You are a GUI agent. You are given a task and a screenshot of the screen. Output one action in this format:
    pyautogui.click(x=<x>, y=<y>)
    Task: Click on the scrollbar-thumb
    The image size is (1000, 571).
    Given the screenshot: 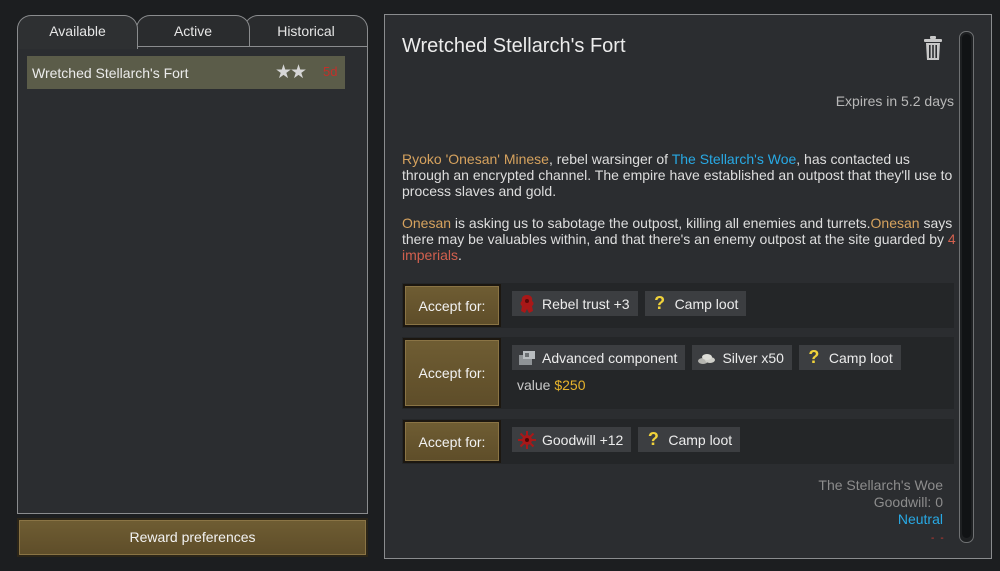 What is the action you would take?
    pyautogui.click(x=966, y=286)
    